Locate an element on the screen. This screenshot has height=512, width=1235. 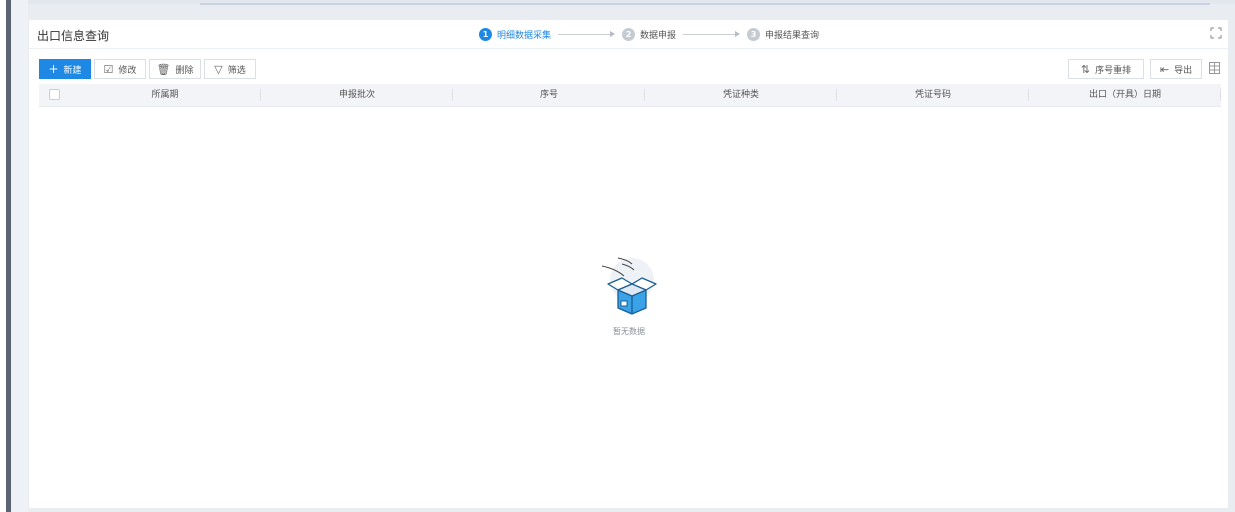
export-icon: ⇤ is located at coordinates (1164, 69).